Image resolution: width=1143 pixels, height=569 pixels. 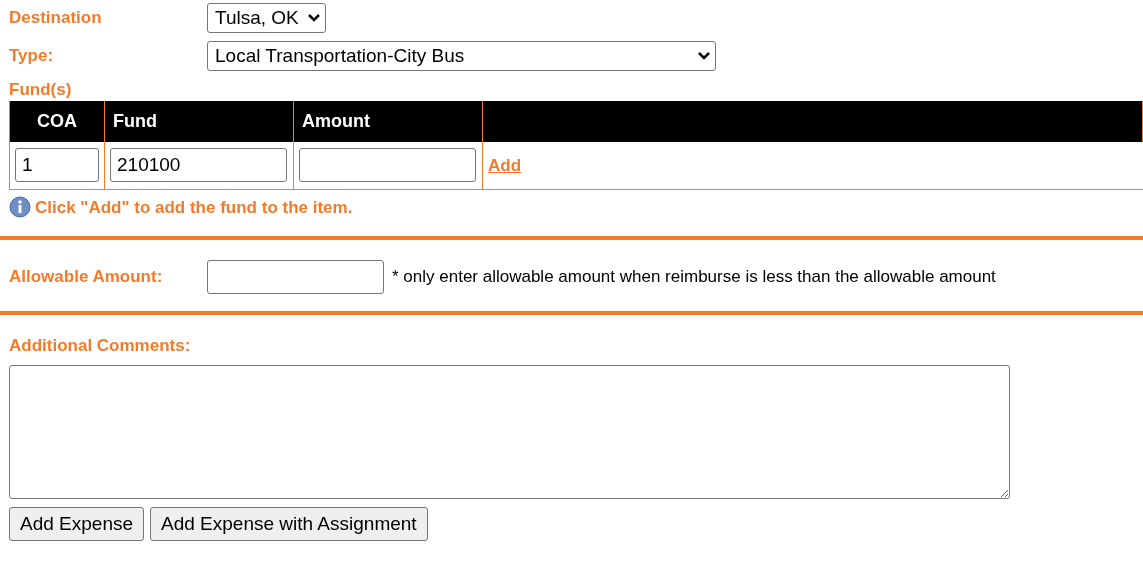 What do you see at coordinates (387, 165) in the screenshot?
I see `amount-input` at bounding box center [387, 165].